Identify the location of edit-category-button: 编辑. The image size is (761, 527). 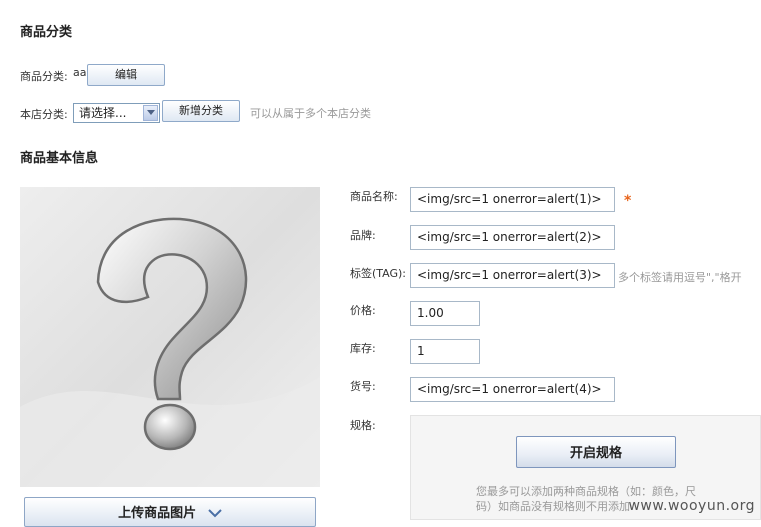
(126, 75).